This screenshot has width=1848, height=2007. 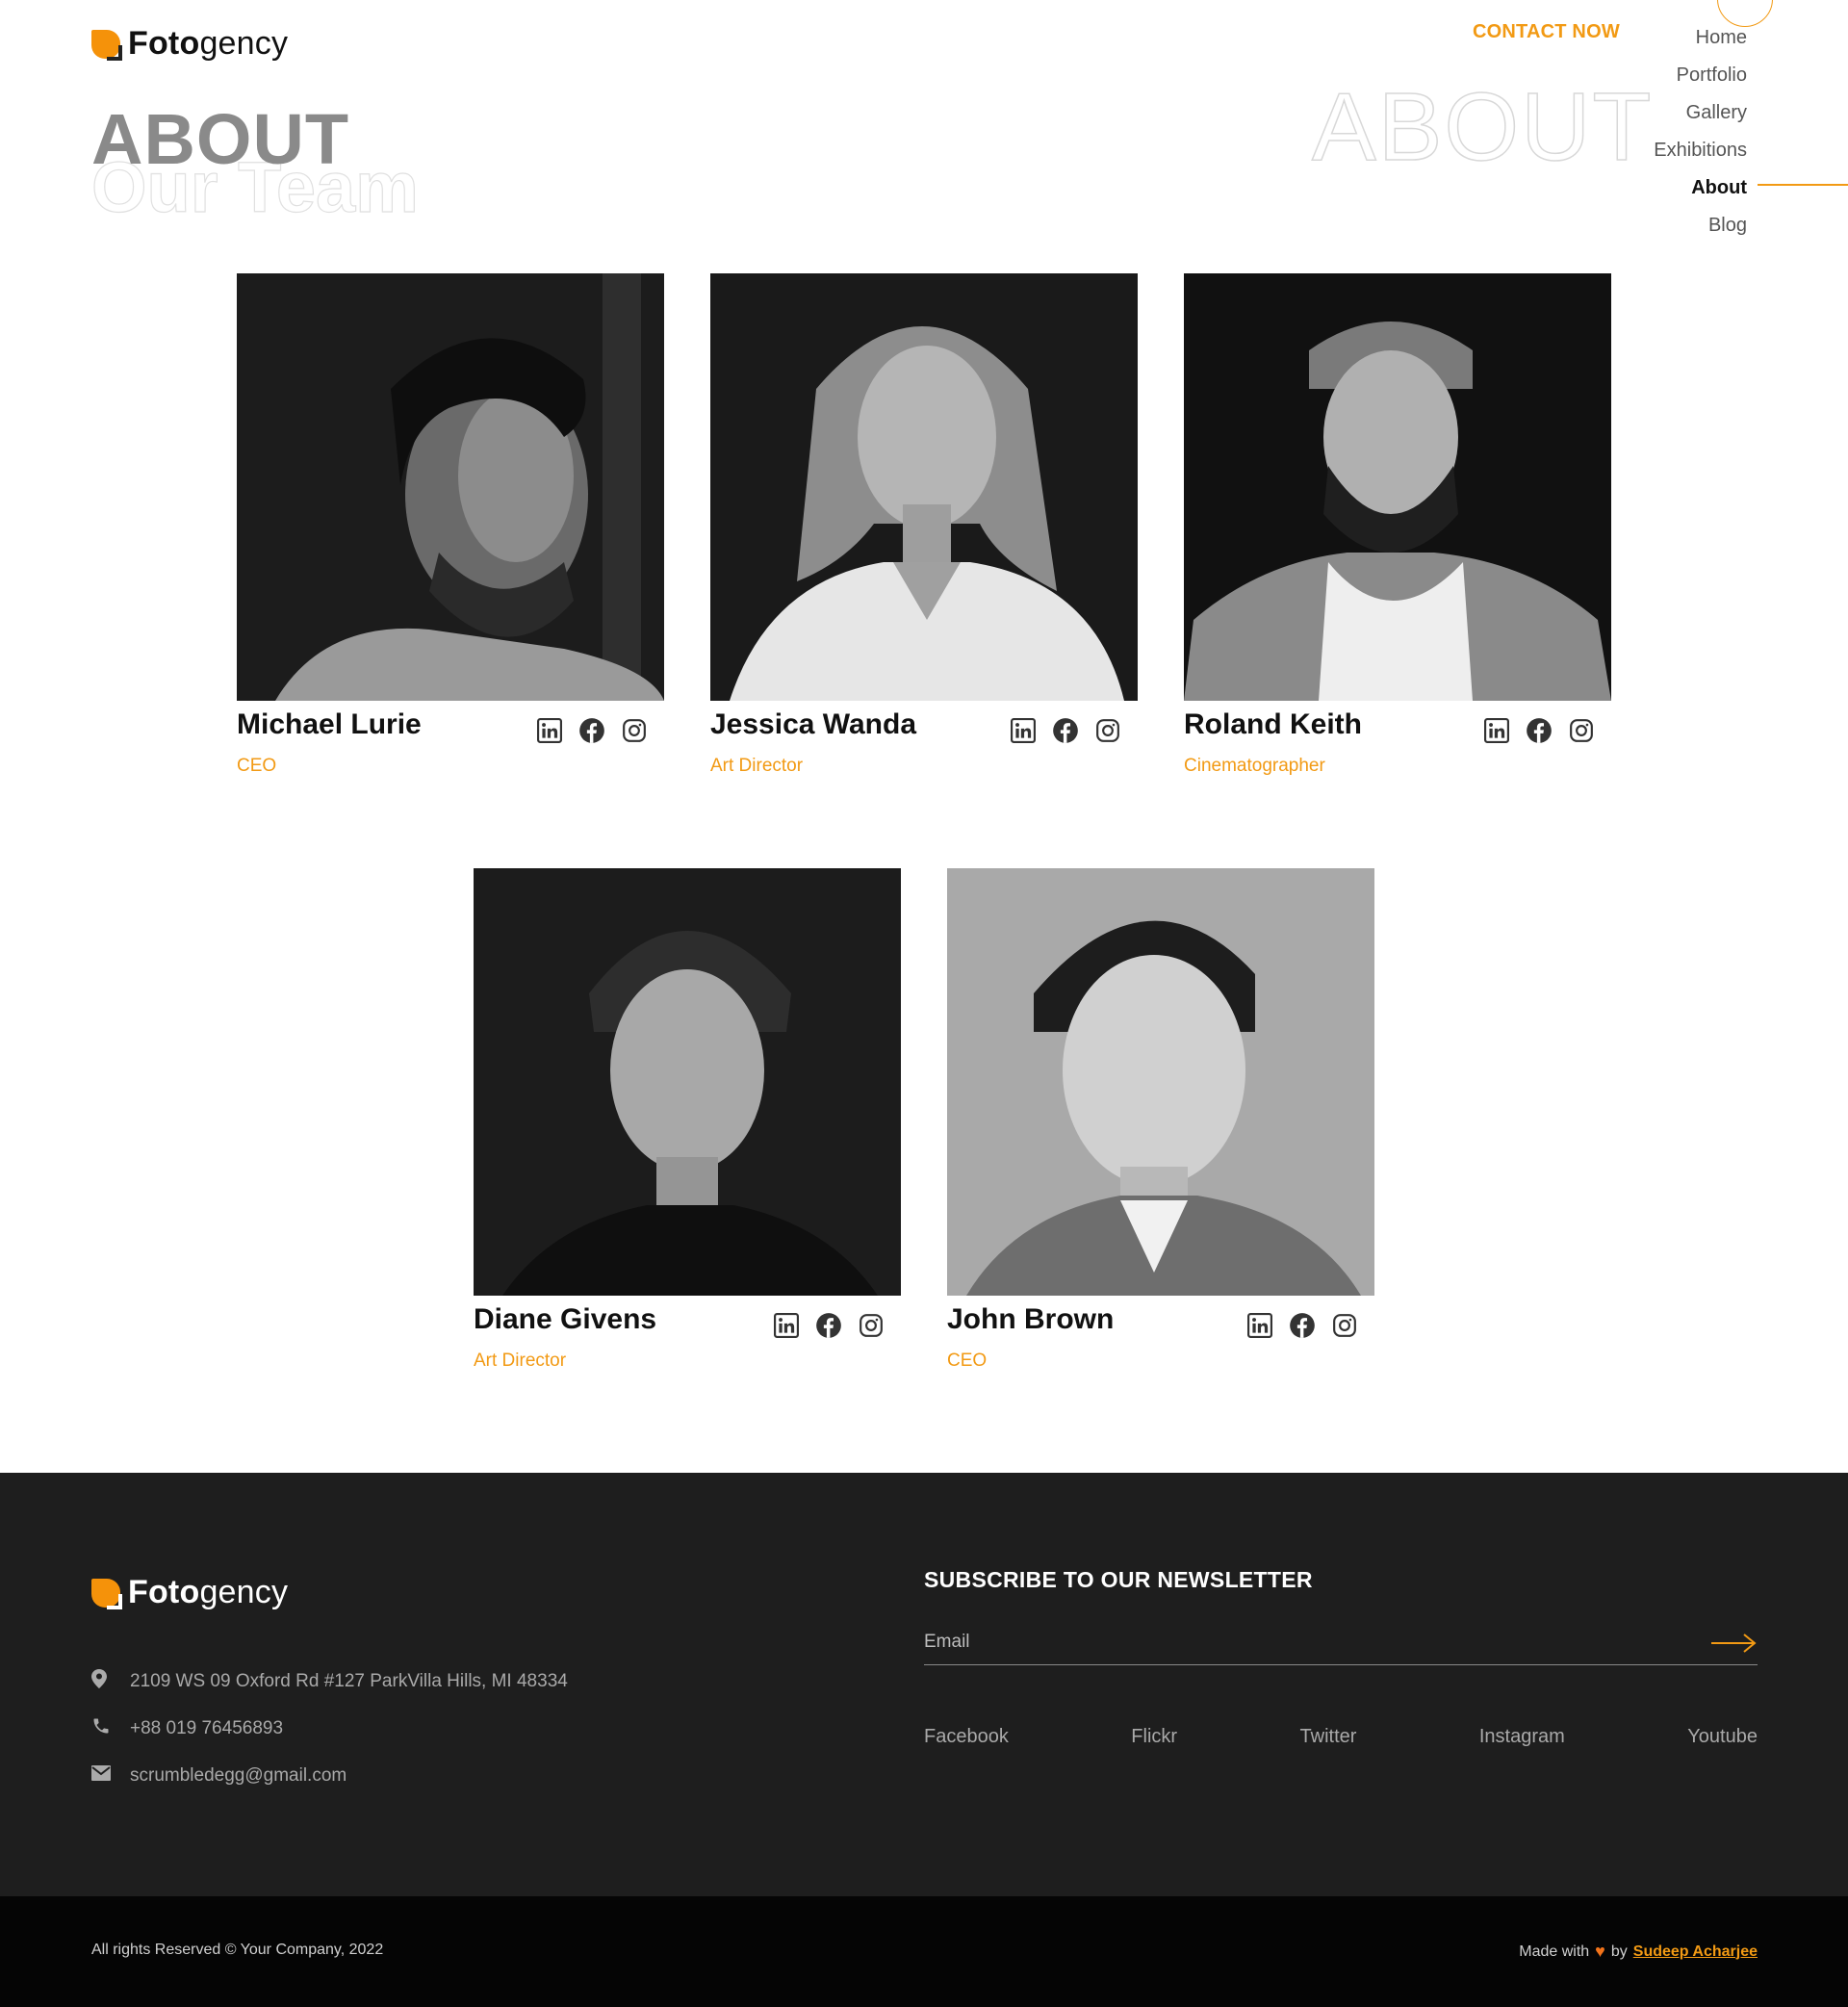 What do you see at coordinates (1700, 150) in the screenshot?
I see `nav-exhibitions: Exhibitions` at bounding box center [1700, 150].